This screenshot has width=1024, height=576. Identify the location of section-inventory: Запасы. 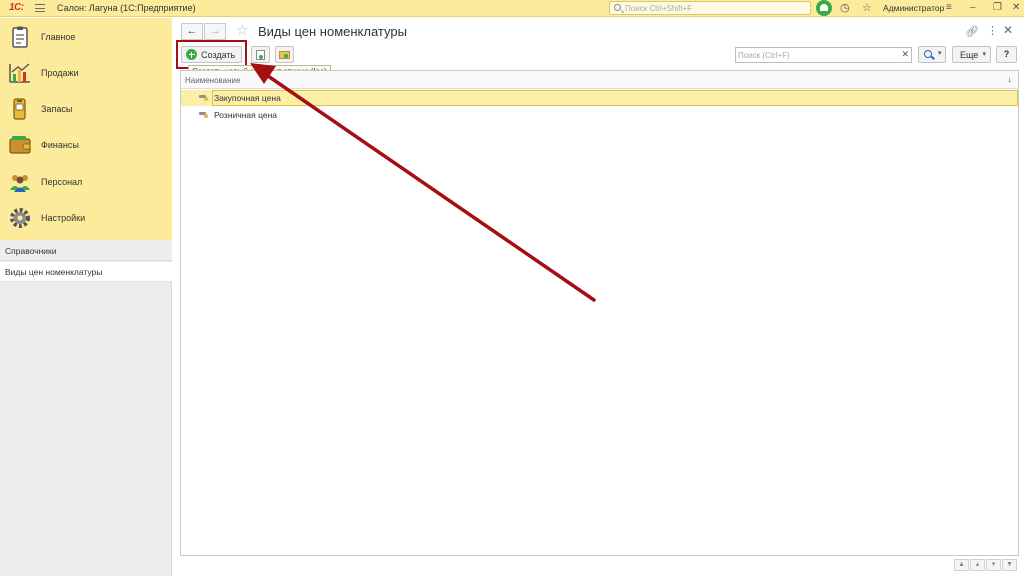
(86, 109).